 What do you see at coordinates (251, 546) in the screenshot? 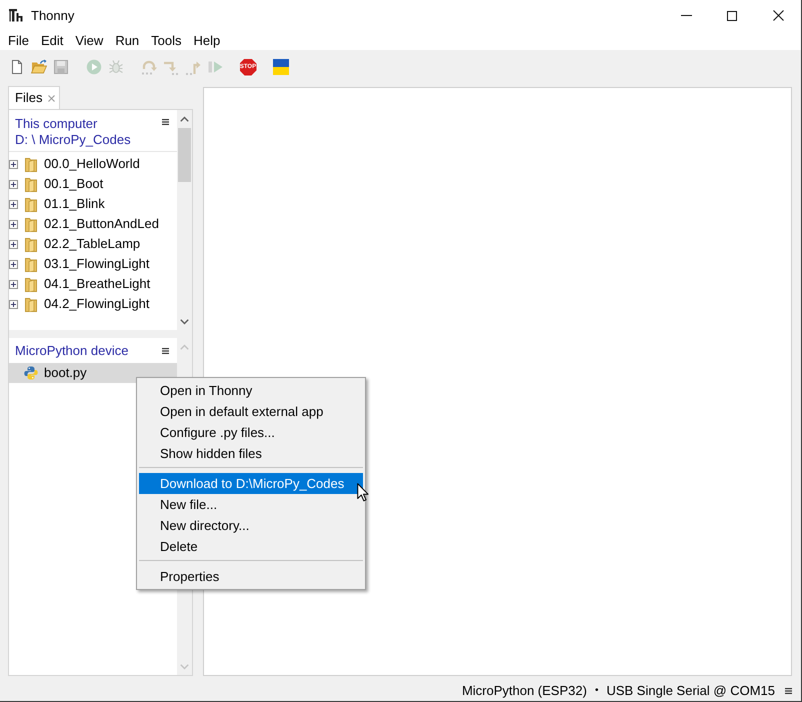
I see `menu-item: Delete` at bounding box center [251, 546].